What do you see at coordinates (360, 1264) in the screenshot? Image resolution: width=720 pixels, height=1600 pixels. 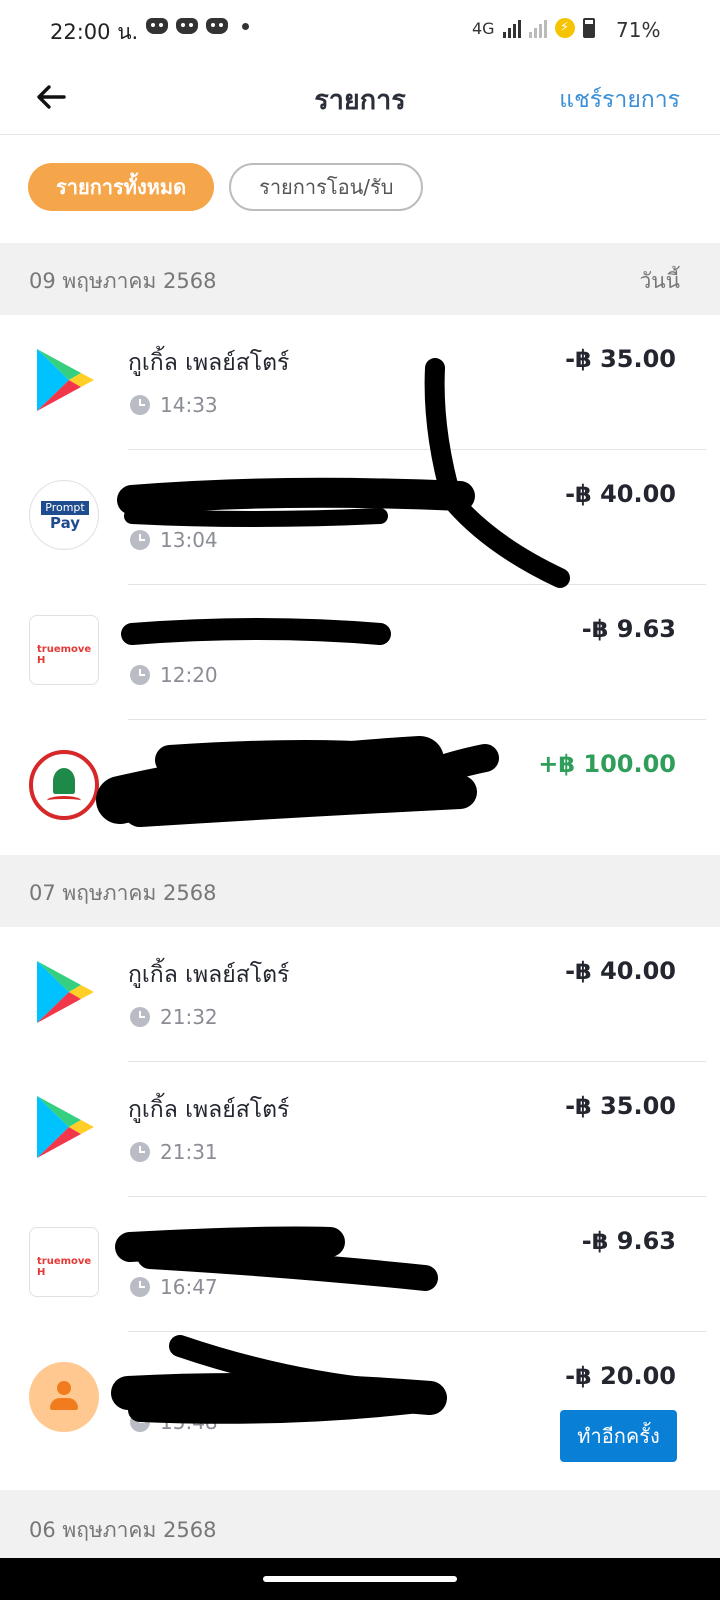 I see `transaction-row: truemove H 16:47 -฿ 9.63` at bounding box center [360, 1264].